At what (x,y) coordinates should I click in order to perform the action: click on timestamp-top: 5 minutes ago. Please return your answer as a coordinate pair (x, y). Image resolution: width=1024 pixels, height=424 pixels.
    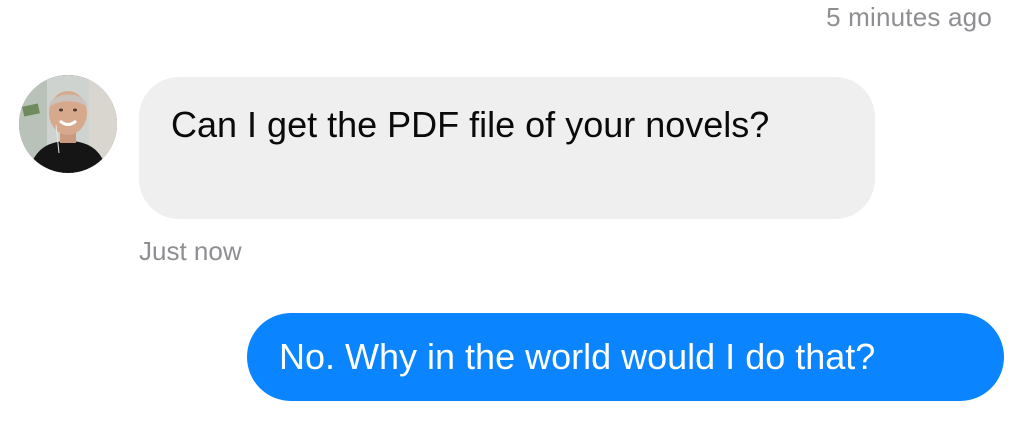
    Looking at the image, I should click on (909, 17).